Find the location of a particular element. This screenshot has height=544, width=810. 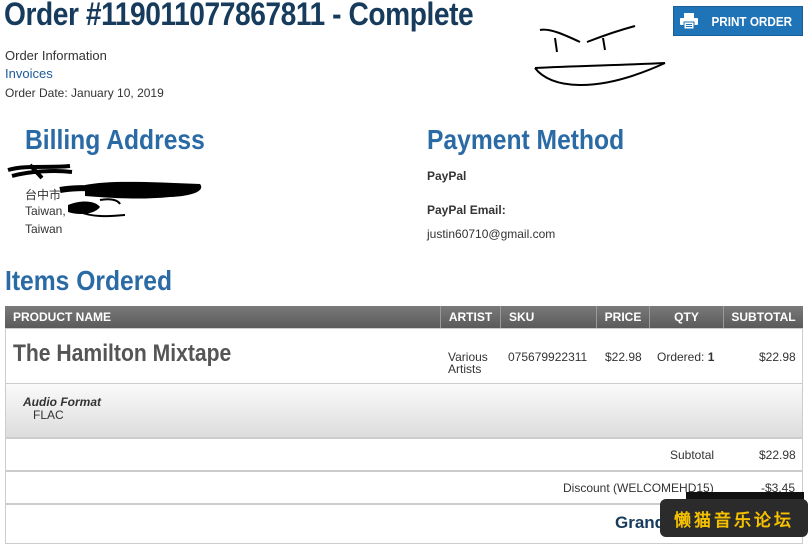

subtotal-value: $22.98 is located at coordinates (777, 357).